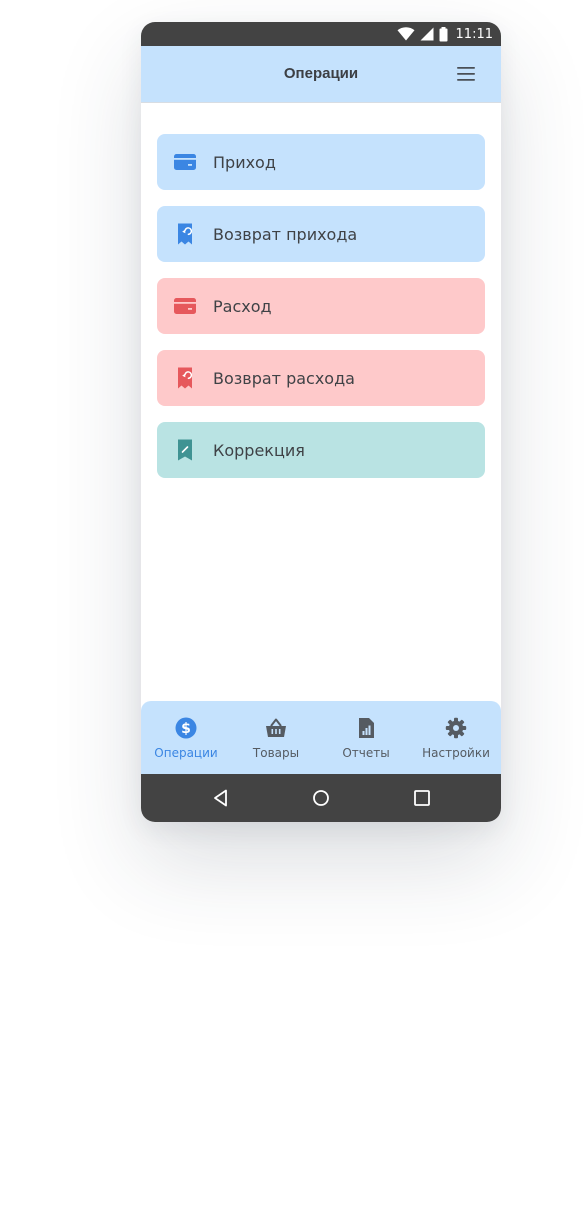 The image size is (584, 1213). I want to click on status-time: 11:11, so click(474, 34).